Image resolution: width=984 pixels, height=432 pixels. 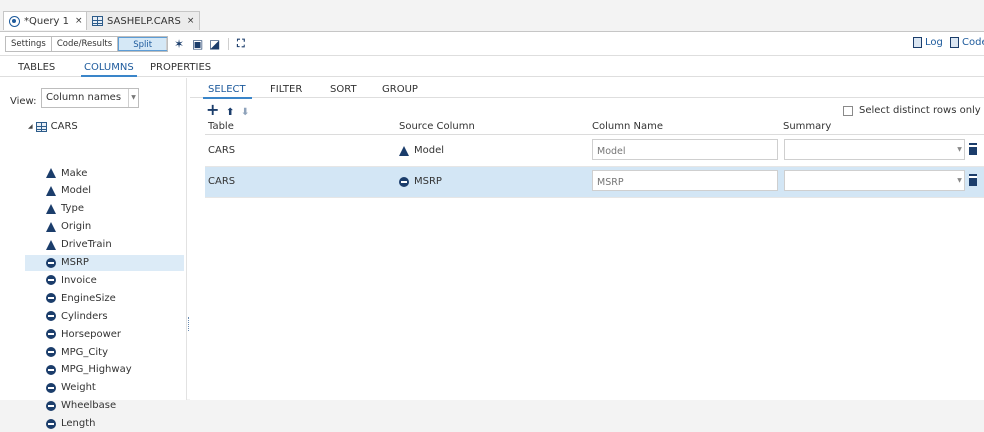 I want to click on tab-label: *Query 1, so click(x=46, y=21).